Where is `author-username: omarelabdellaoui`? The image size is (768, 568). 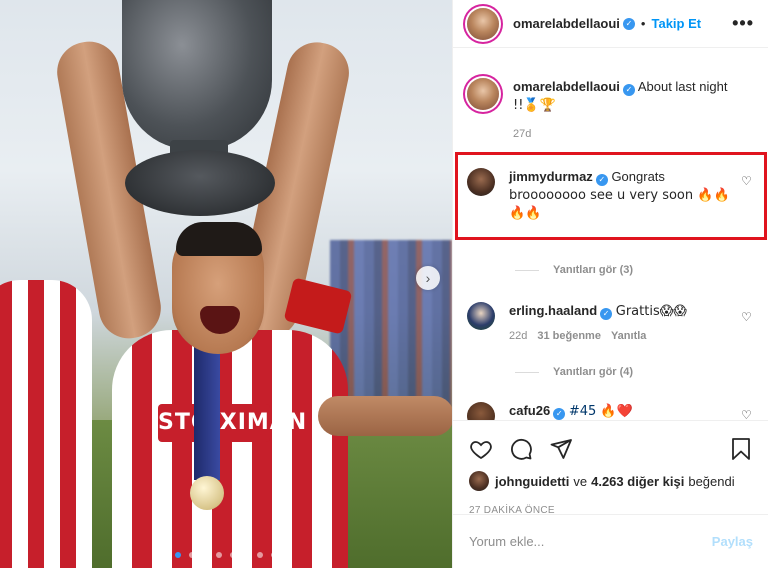 author-username: omarelabdellaoui is located at coordinates (566, 23).